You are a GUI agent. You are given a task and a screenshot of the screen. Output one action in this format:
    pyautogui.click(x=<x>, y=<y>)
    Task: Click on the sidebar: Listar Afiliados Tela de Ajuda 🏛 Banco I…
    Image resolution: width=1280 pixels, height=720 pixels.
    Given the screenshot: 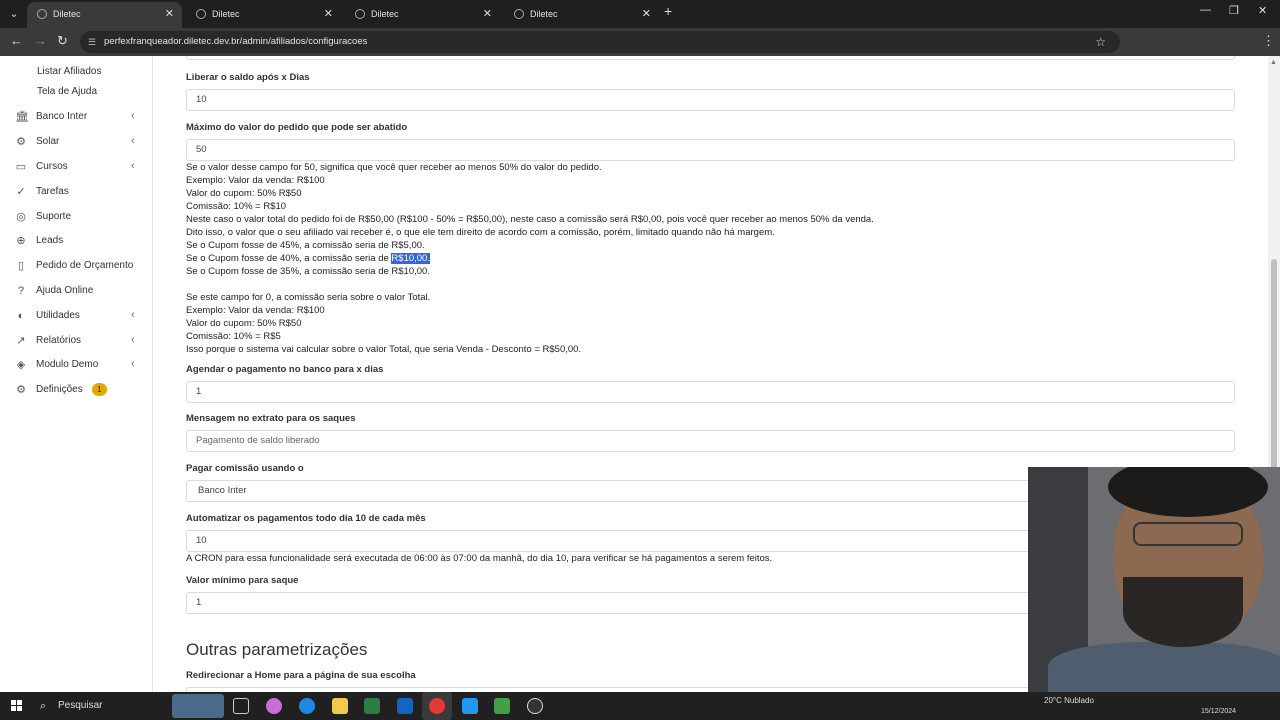 What is the action you would take?
    pyautogui.click(x=76, y=374)
    